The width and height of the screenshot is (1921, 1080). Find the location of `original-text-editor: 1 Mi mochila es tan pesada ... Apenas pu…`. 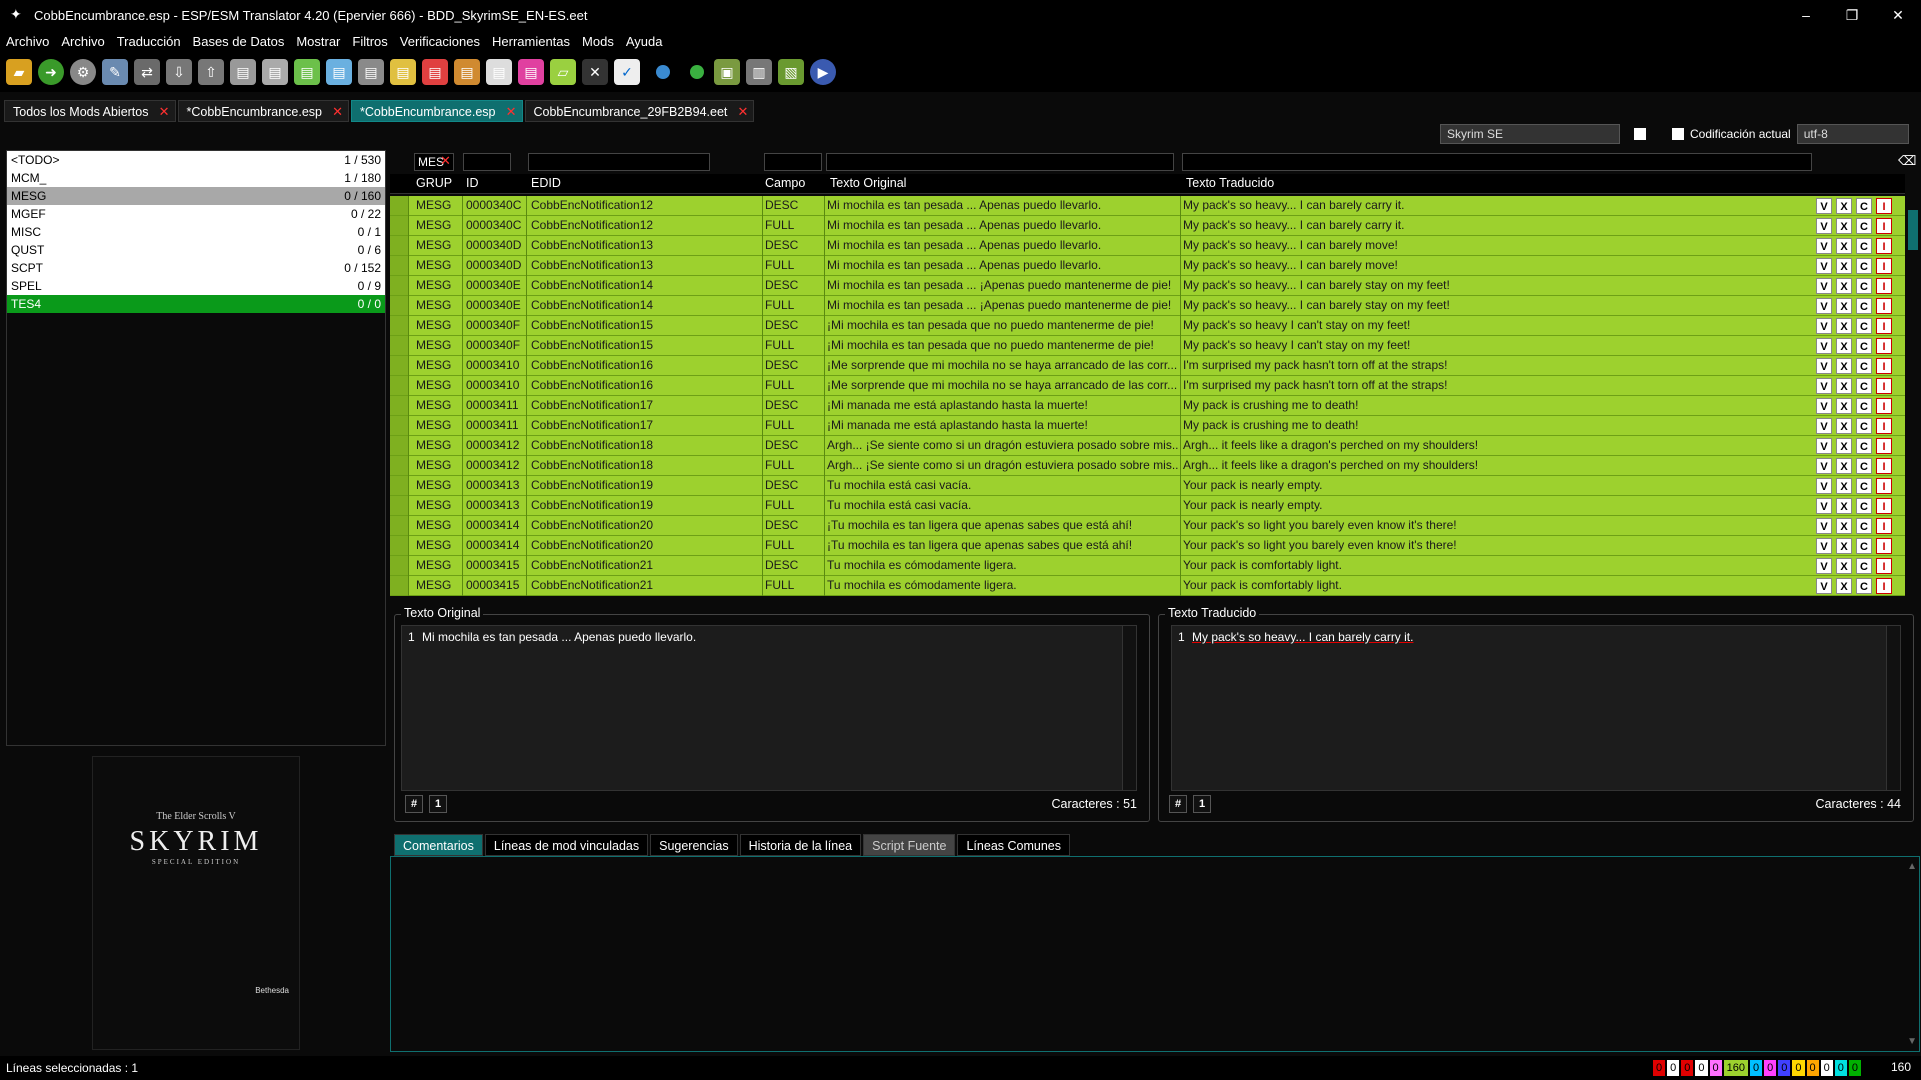

original-text-editor: 1 Mi mochila es tan pesada ... Apenas pu… is located at coordinates (769, 708).